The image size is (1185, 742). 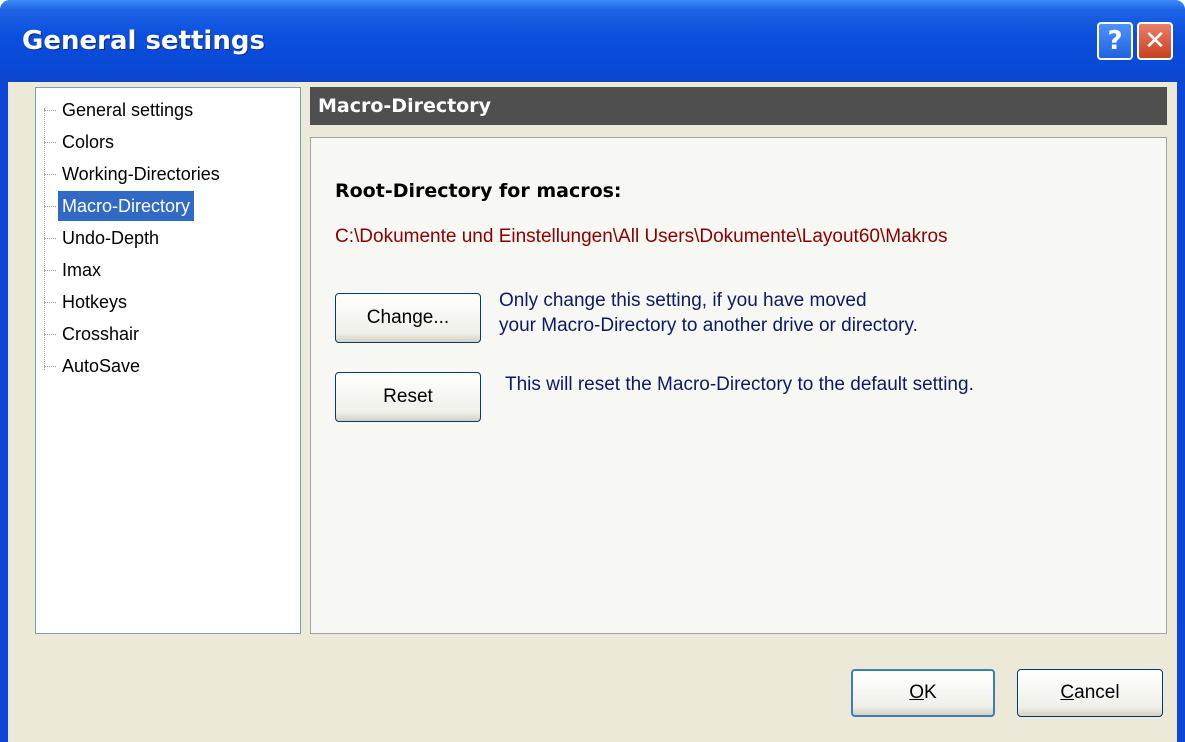 What do you see at coordinates (82, 270) in the screenshot?
I see `tree-item-label: Imax` at bounding box center [82, 270].